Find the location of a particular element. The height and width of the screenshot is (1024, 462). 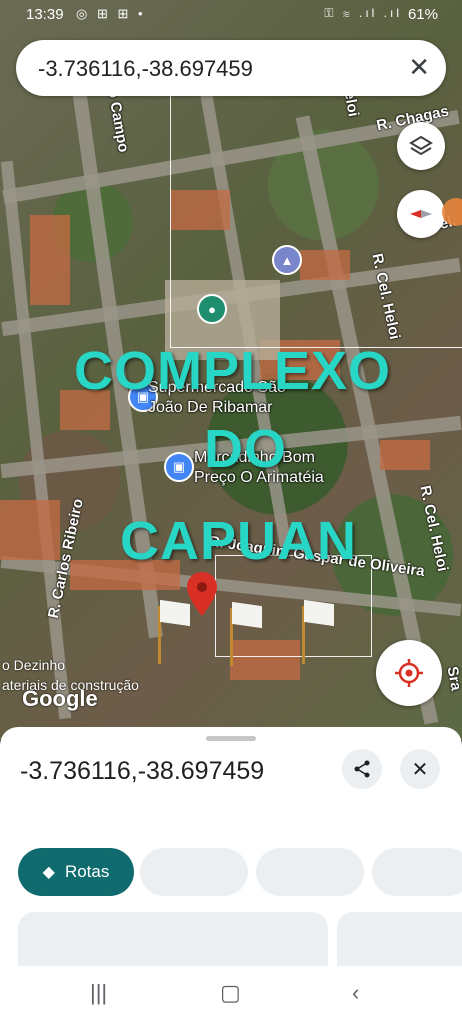

place-pin-icon: ● is located at coordinates (212, 309).